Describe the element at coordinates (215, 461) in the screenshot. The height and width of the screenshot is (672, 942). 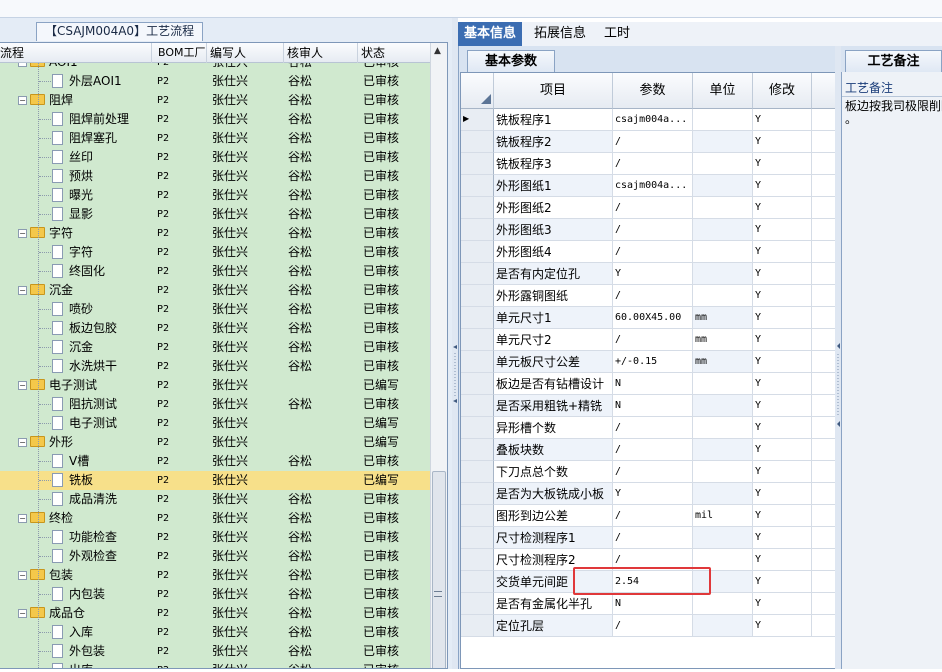
I see `tree-leaf-row: V槽 P2 张仕兴 谷松 已审核` at that location.